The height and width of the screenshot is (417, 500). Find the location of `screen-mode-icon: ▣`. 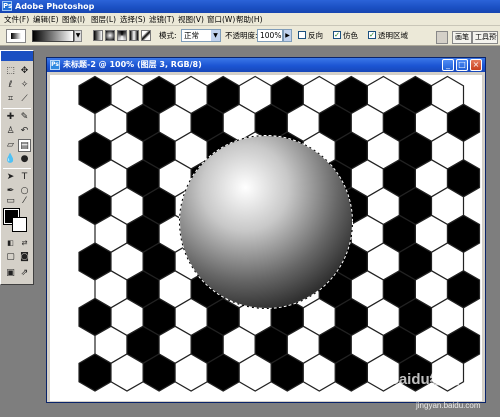

screen-mode-icon: ▣ is located at coordinates (10, 273).